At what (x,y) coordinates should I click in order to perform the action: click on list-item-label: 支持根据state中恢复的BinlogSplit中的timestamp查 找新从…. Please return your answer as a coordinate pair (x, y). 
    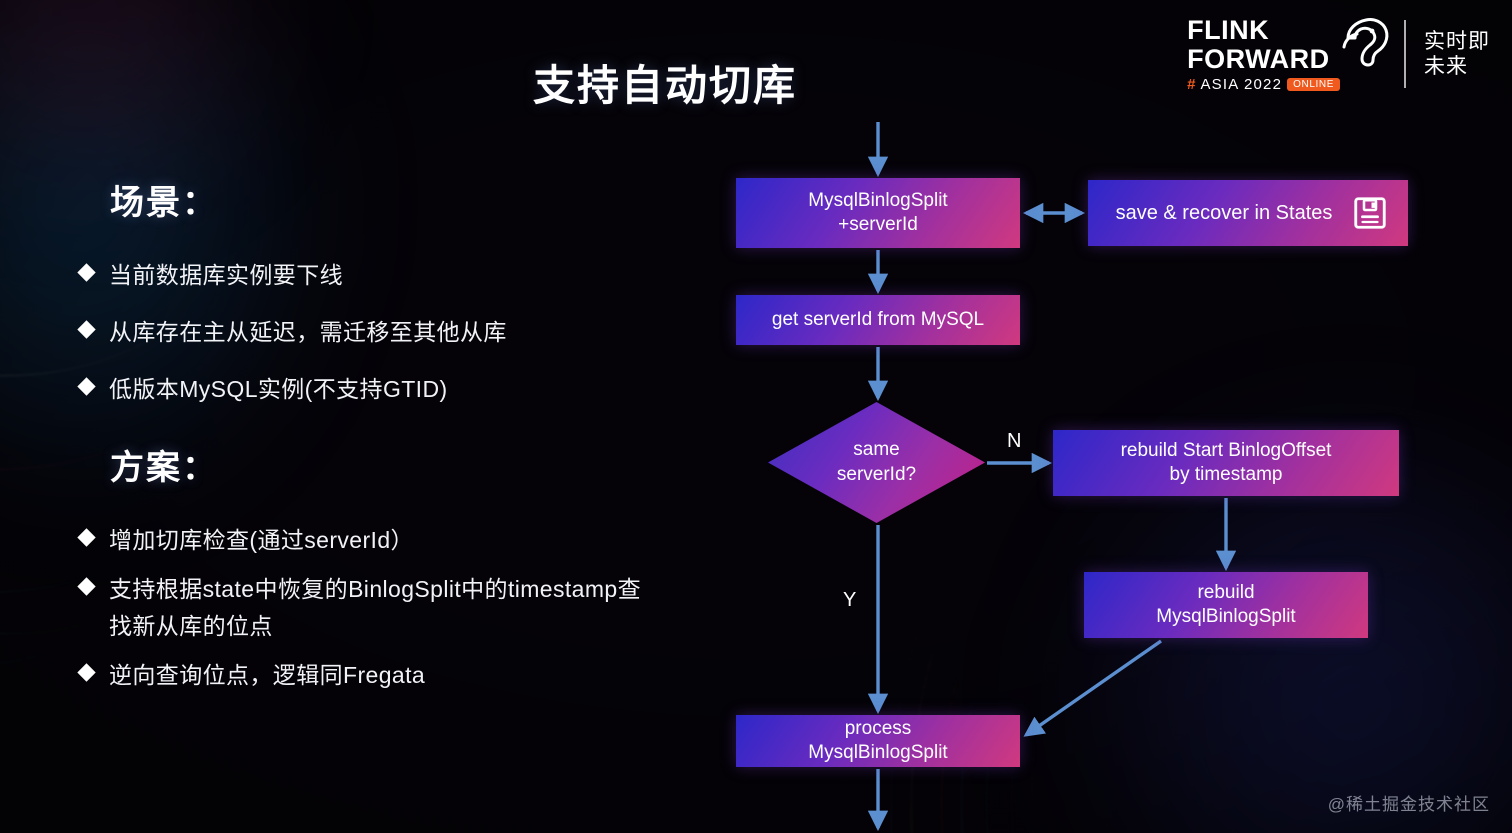
    Looking at the image, I should click on (375, 607).